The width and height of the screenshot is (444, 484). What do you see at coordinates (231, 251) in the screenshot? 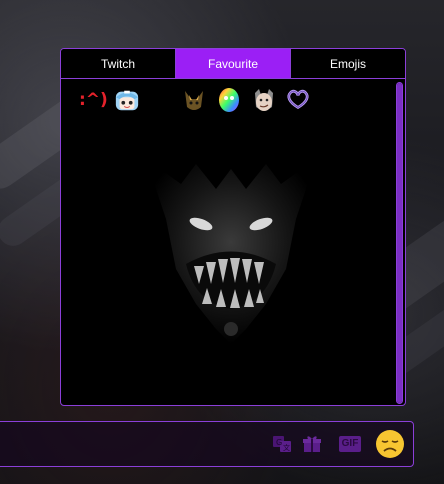
I see `monster-artwork` at bounding box center [231, 251].